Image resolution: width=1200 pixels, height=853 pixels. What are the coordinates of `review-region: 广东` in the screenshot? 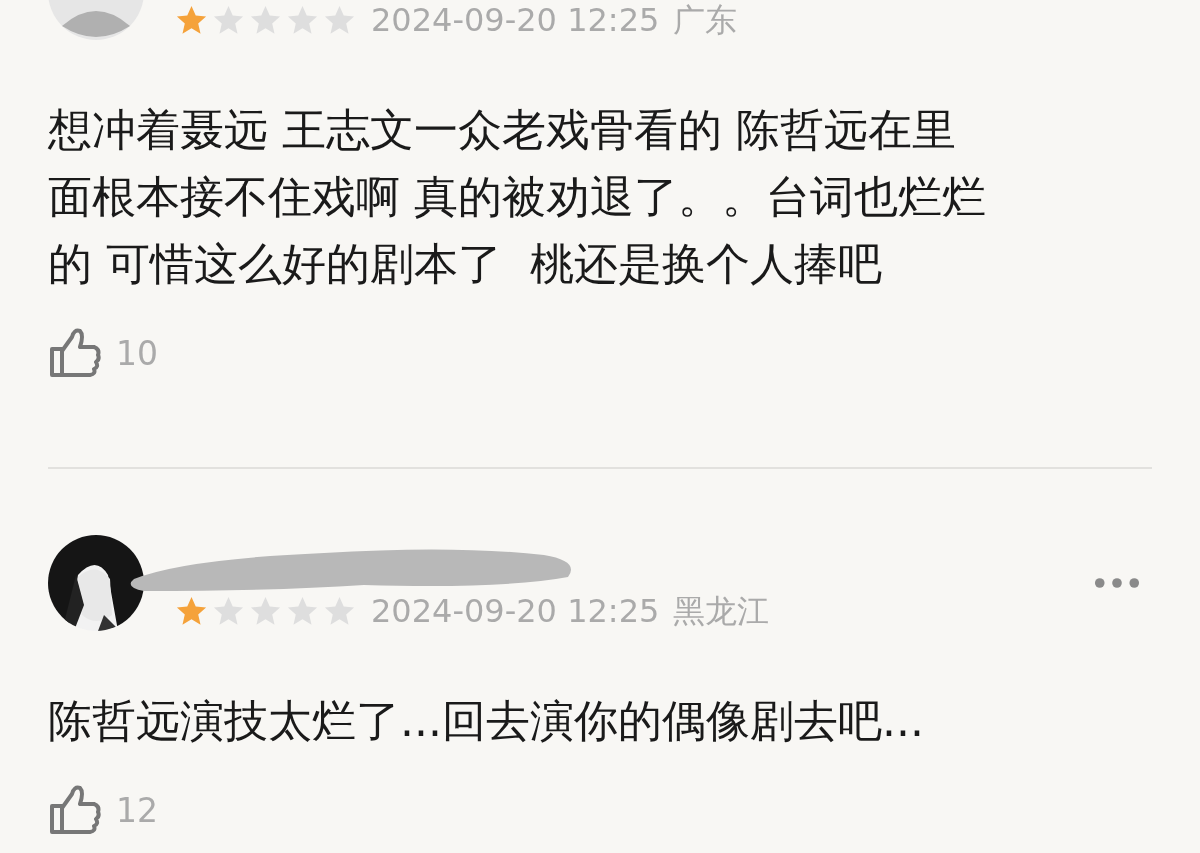 It's located at (705, 20).